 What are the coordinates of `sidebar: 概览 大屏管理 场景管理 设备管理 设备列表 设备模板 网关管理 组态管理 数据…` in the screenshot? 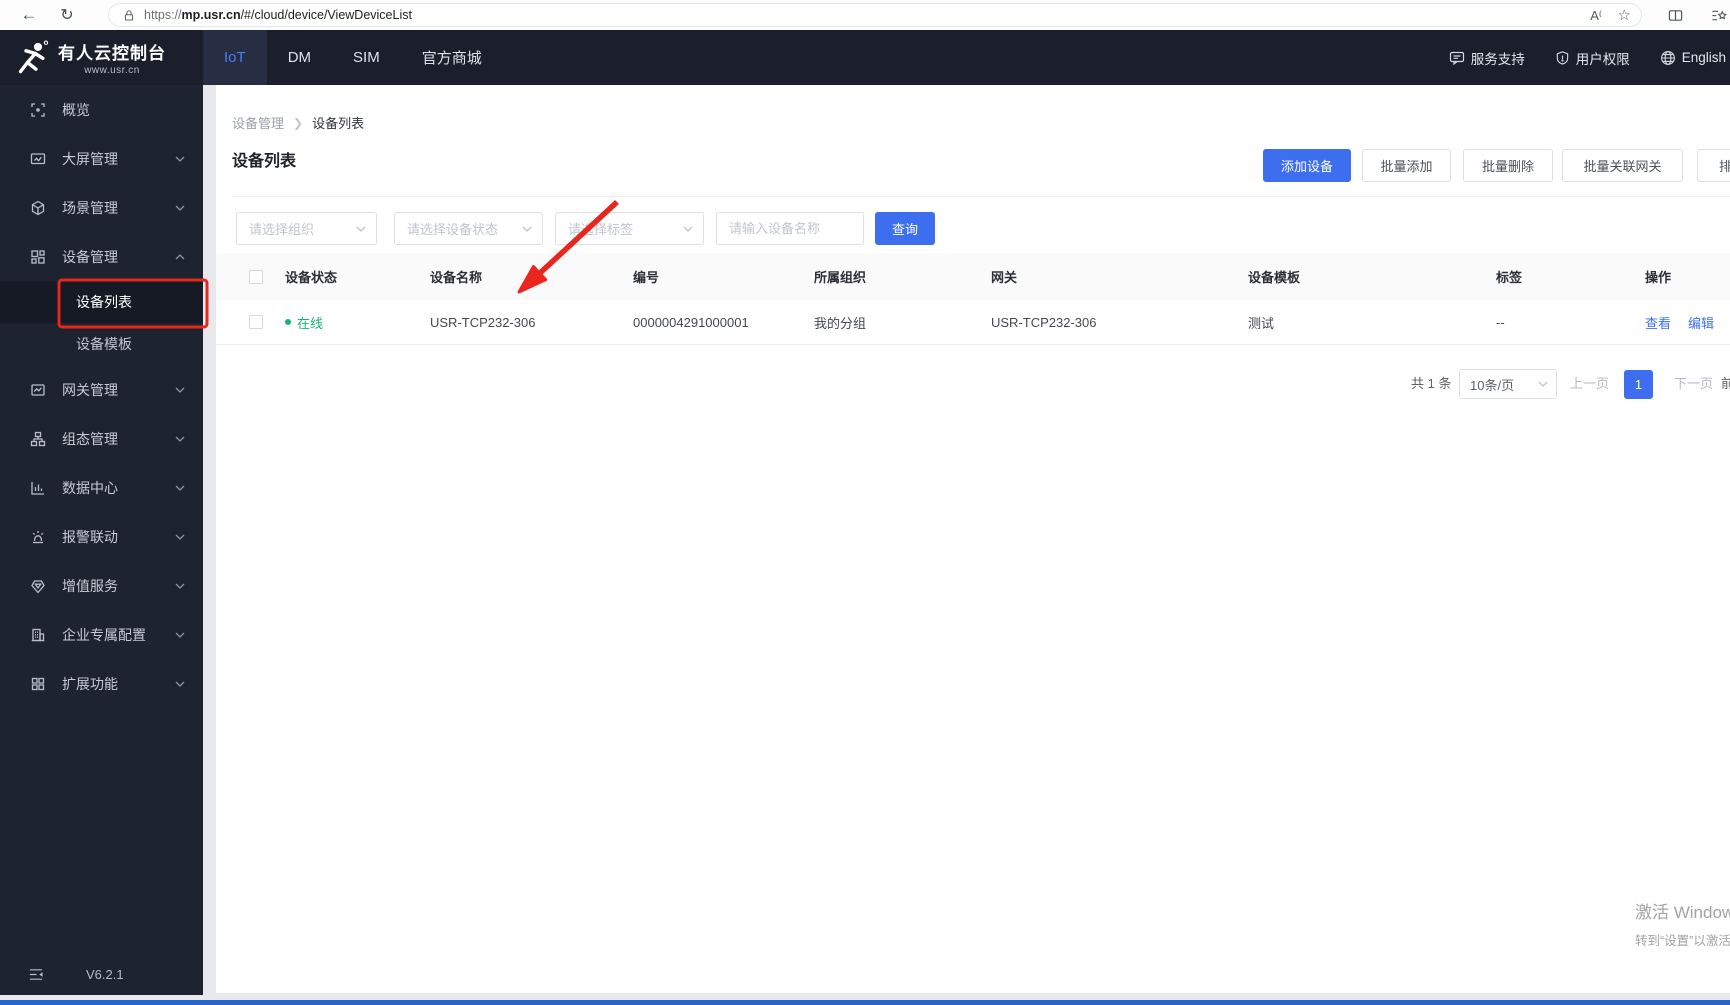 It's located at (101, 540).